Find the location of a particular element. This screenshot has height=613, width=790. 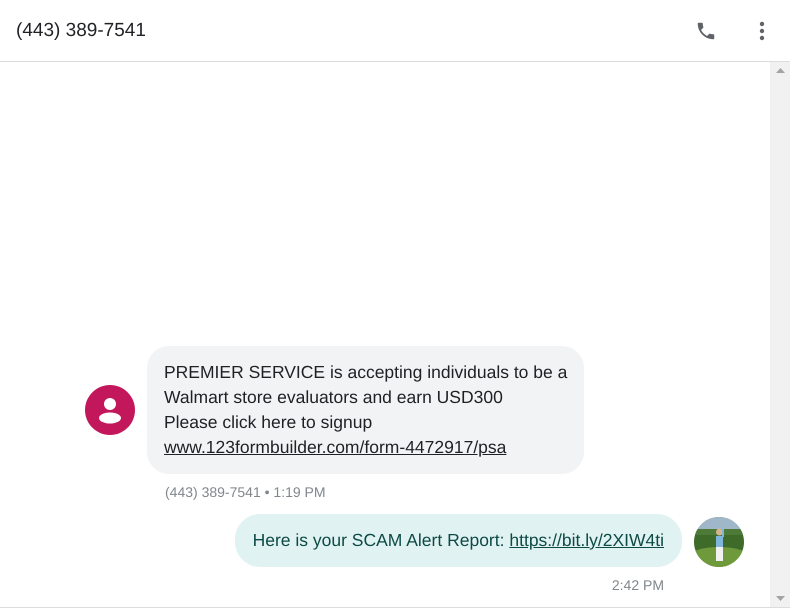

contact-avatar-icon is located at coordinates (110, 410).